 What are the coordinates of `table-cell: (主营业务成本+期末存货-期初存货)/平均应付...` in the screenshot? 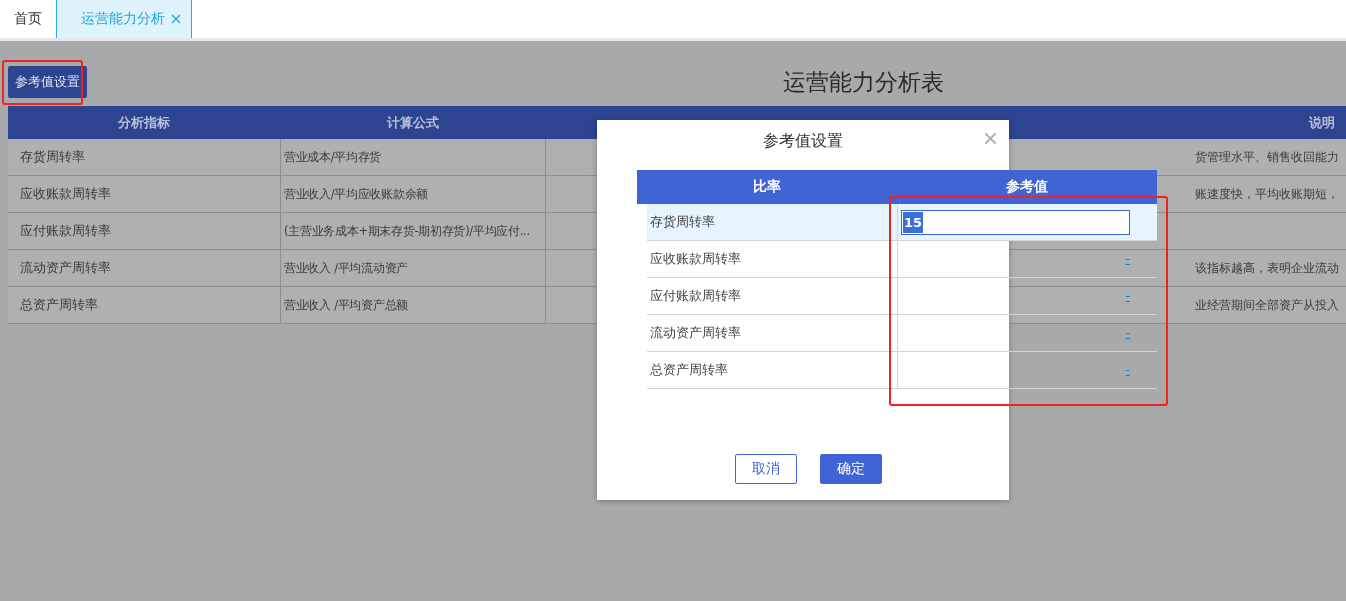 It's located at (407, 231).